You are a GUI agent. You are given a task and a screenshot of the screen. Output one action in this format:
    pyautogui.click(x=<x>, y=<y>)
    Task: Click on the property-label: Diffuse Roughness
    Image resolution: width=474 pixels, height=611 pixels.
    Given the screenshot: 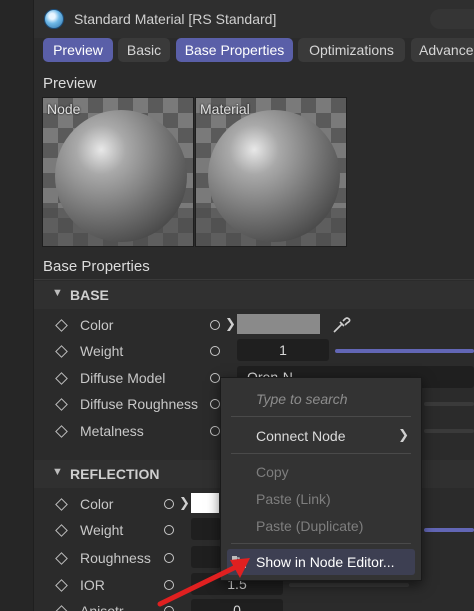 What is the action you would take?
    pyautogui.click(x=139, y=404)
    